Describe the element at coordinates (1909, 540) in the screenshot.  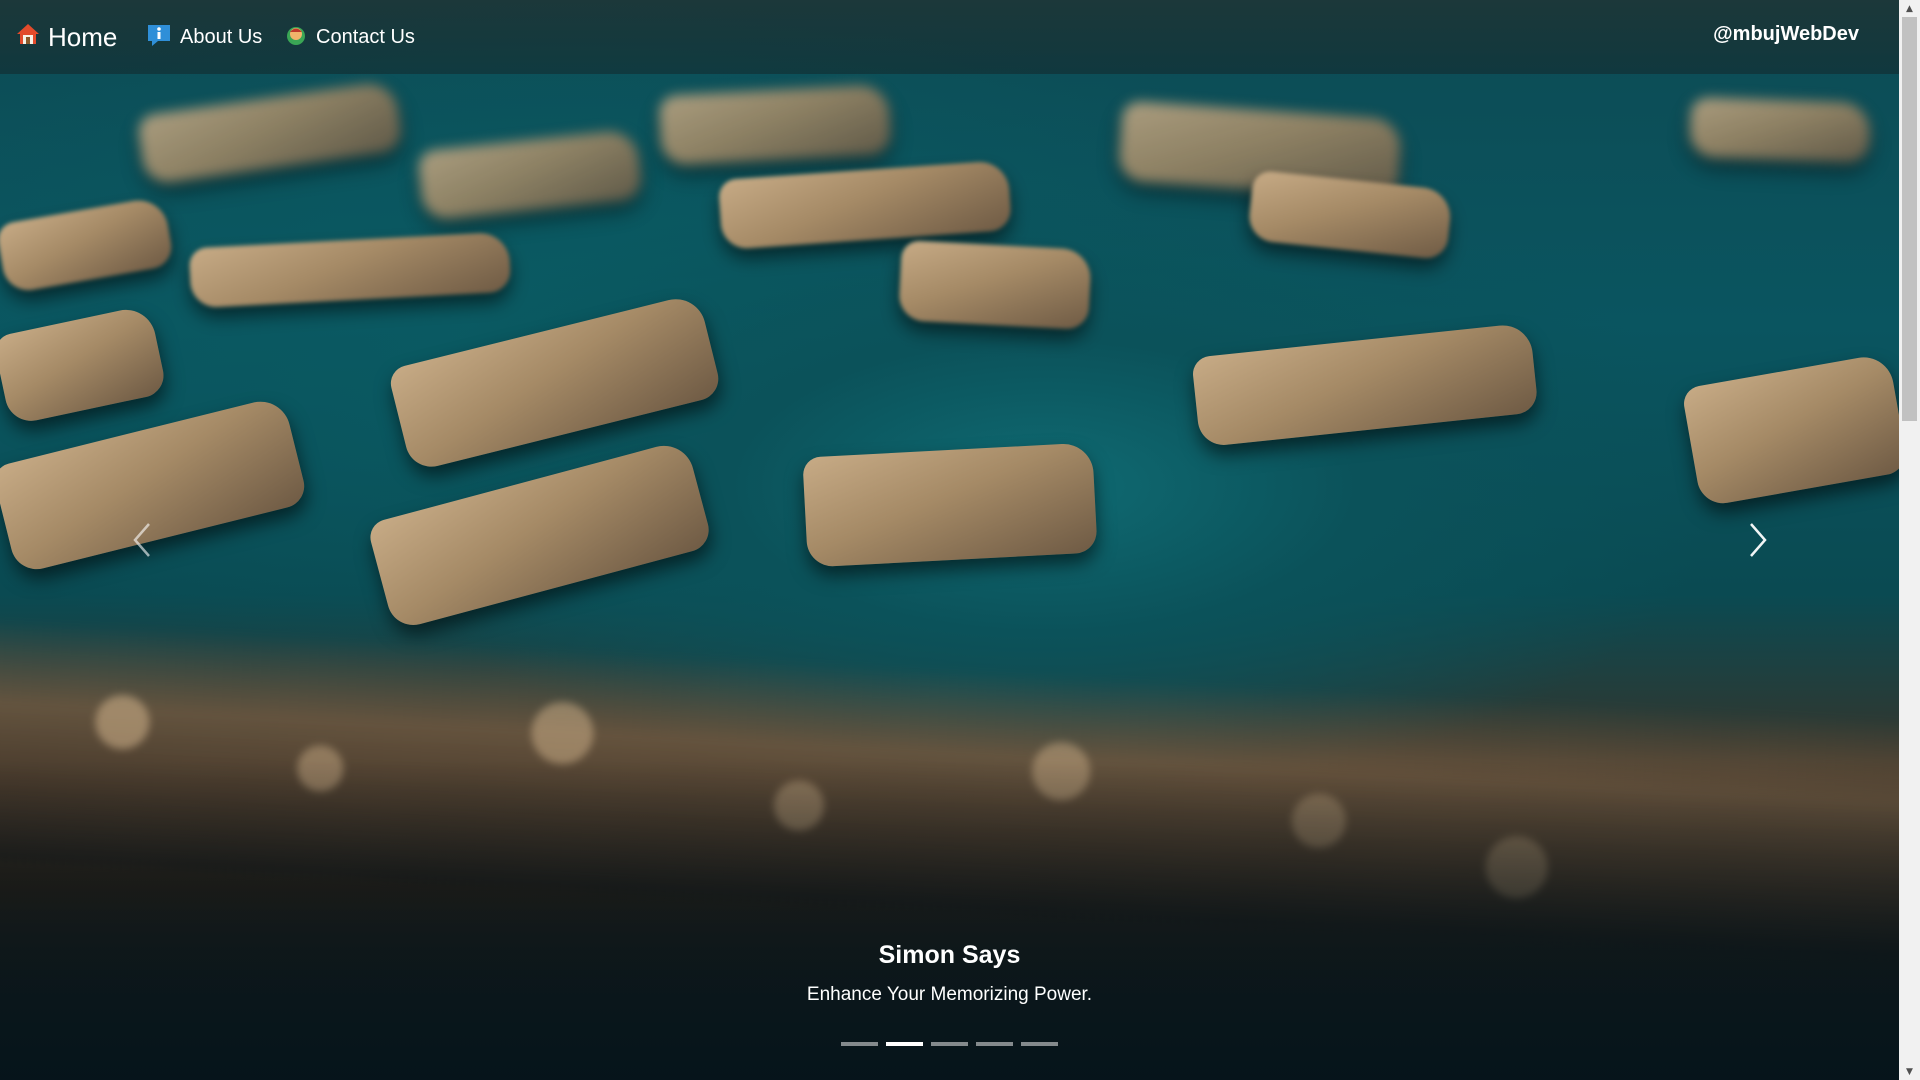
I see `vertical-scrollbar: ▲ ▼` at that location.